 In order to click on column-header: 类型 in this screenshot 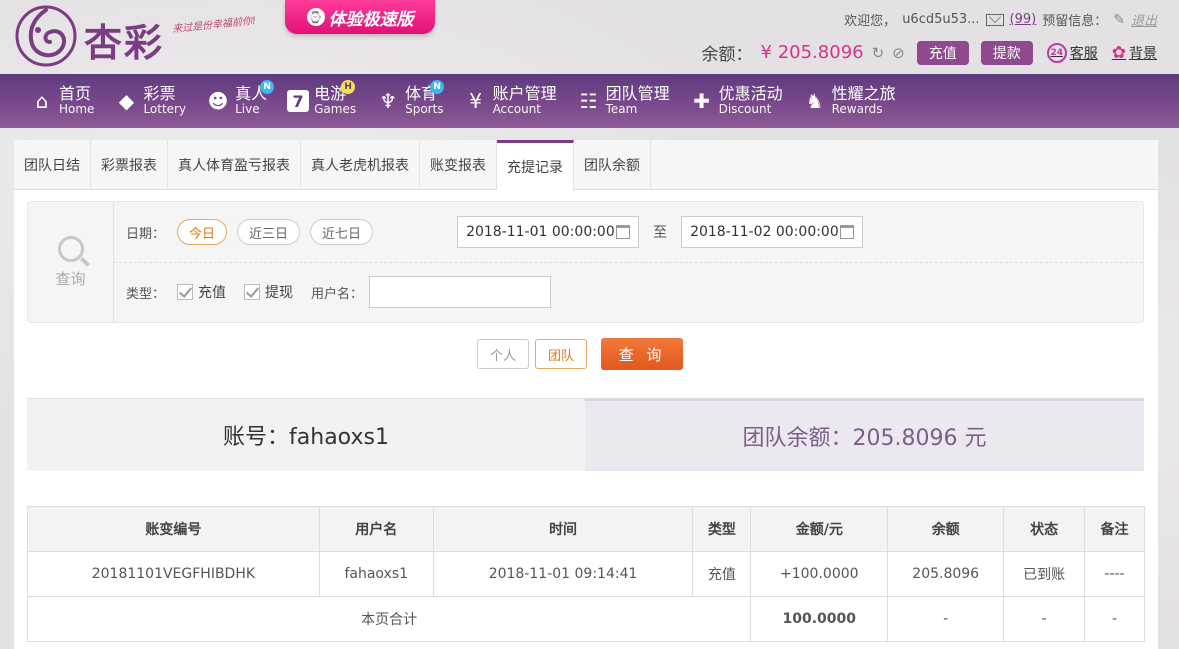, I will do `click(722, 529)`.